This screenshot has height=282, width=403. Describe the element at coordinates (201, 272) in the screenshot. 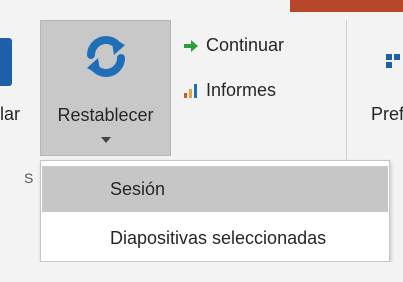

I see `background` at that location.